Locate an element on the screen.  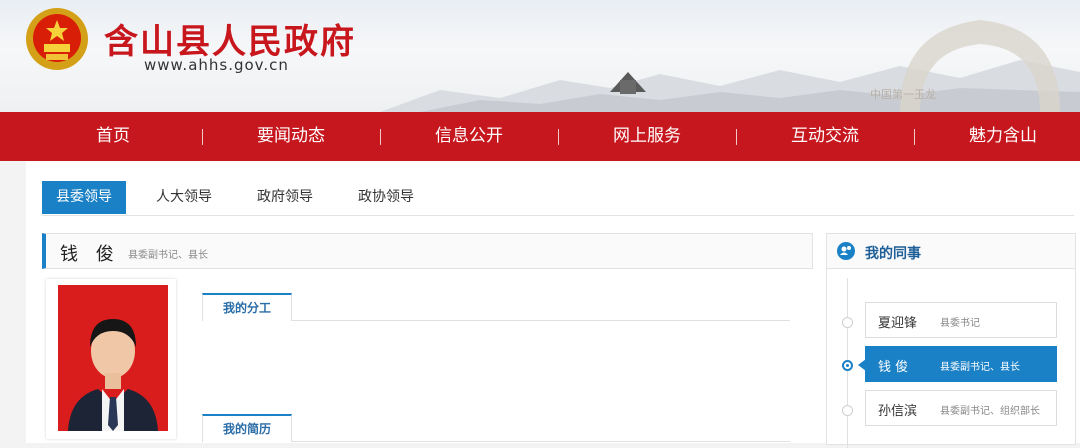
tab-npc: 人大领导 is located at coordinates (184, 197).